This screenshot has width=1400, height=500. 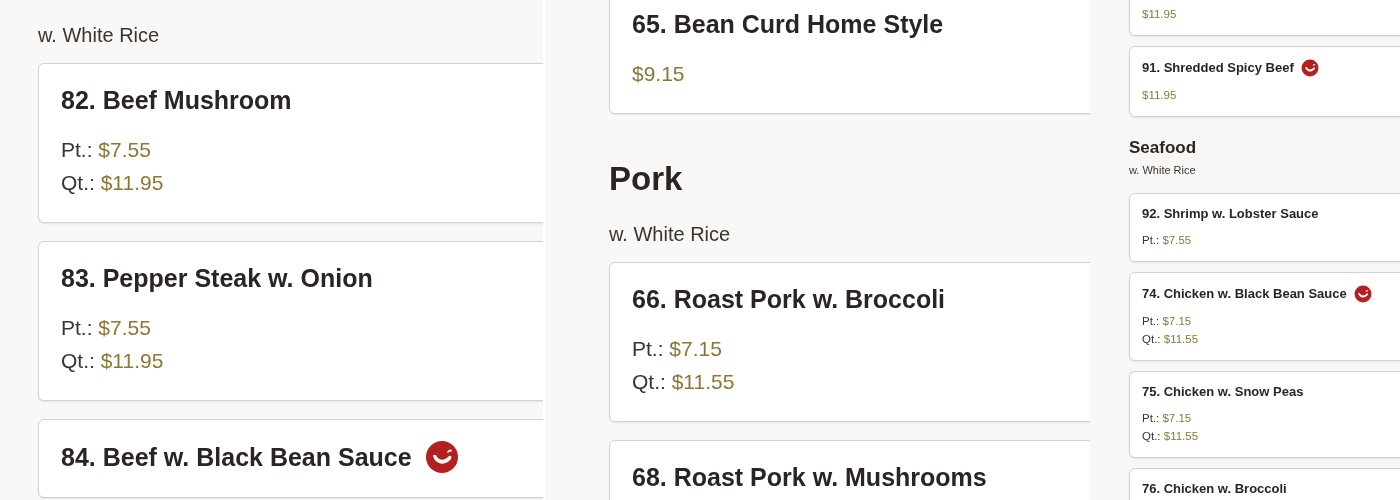 I want to click on dish-card: $11.95, so click(x=1264, y=18).